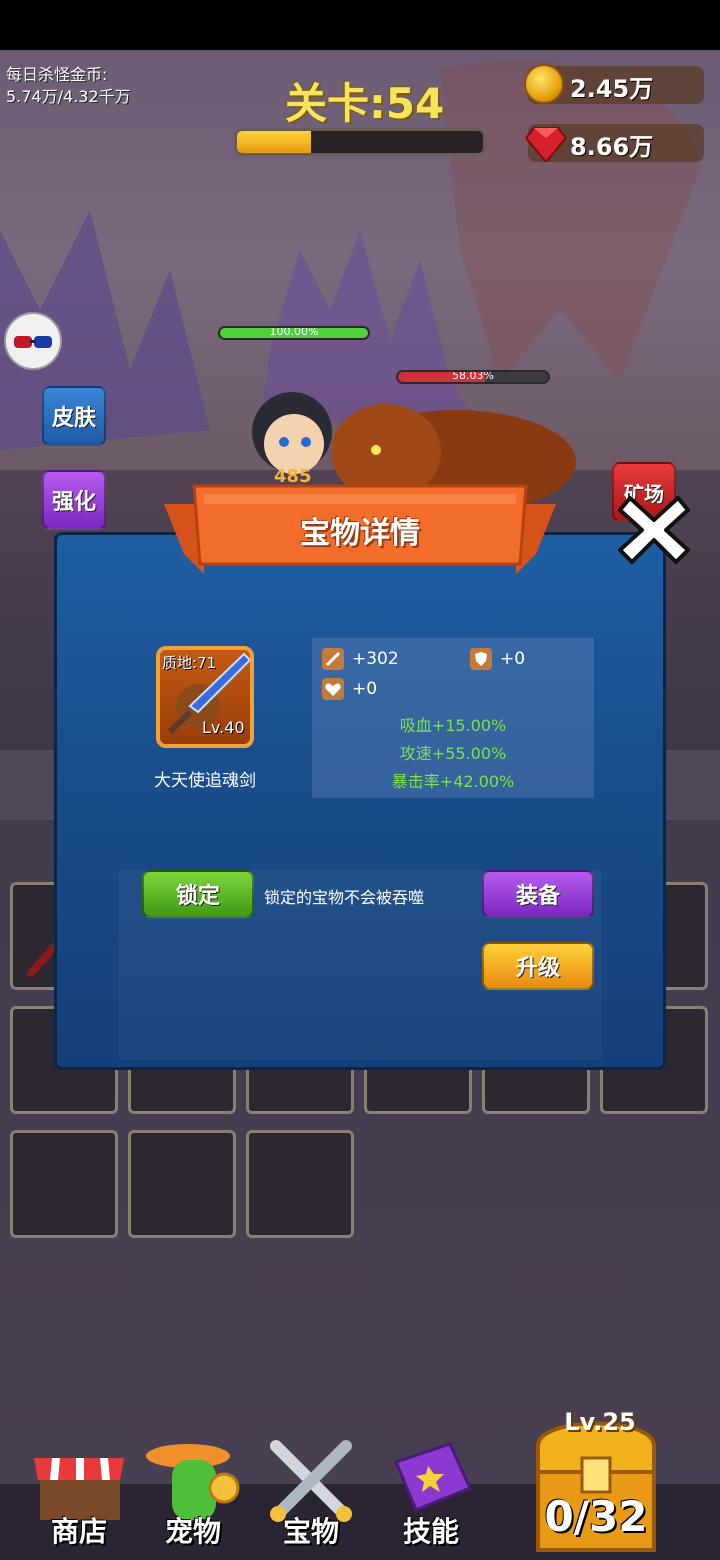  What do you see at coordinates (497, 659) in the screenshot?
I see `defense-stat: +0` at bounding box center [497, 659].